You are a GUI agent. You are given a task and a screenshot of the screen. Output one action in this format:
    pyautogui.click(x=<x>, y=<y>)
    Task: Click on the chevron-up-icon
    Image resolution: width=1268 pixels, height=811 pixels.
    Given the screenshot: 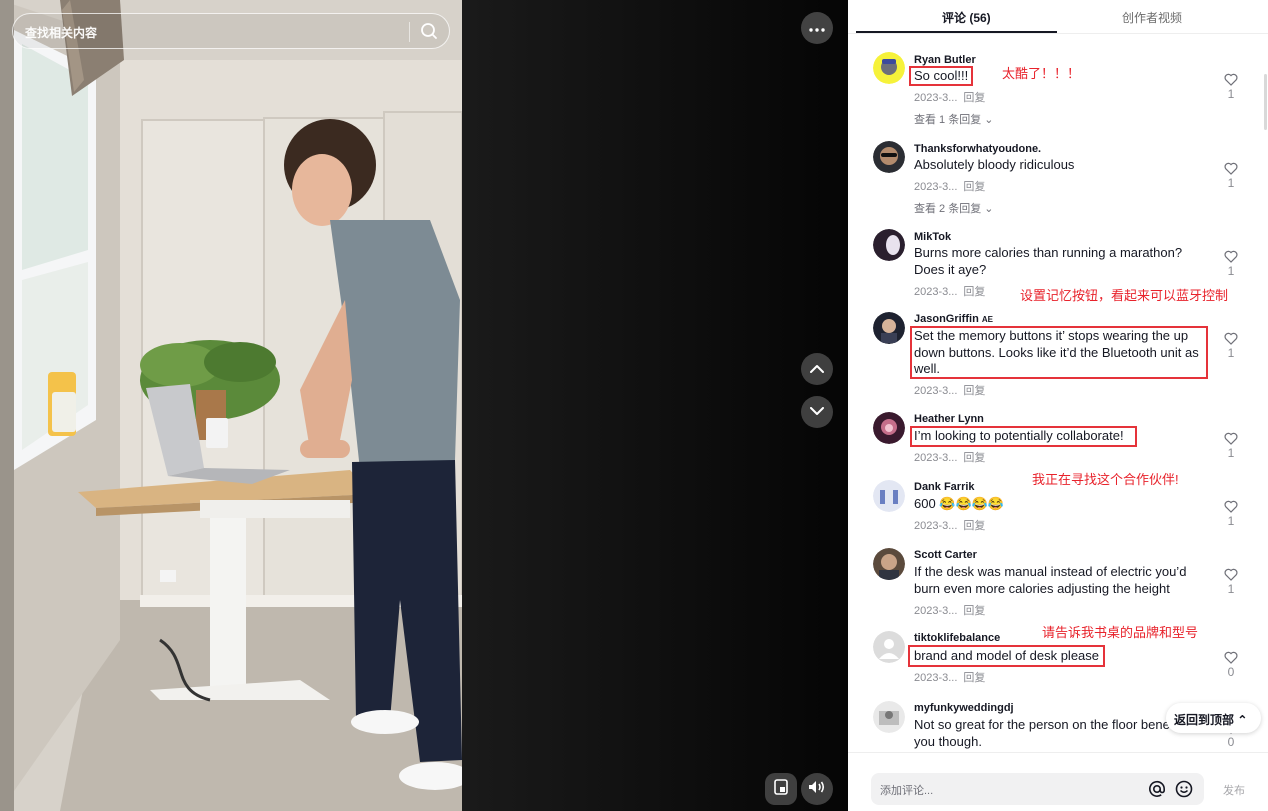 What is the action you would take?
    pyautogui.click(x=817, y=369)
    